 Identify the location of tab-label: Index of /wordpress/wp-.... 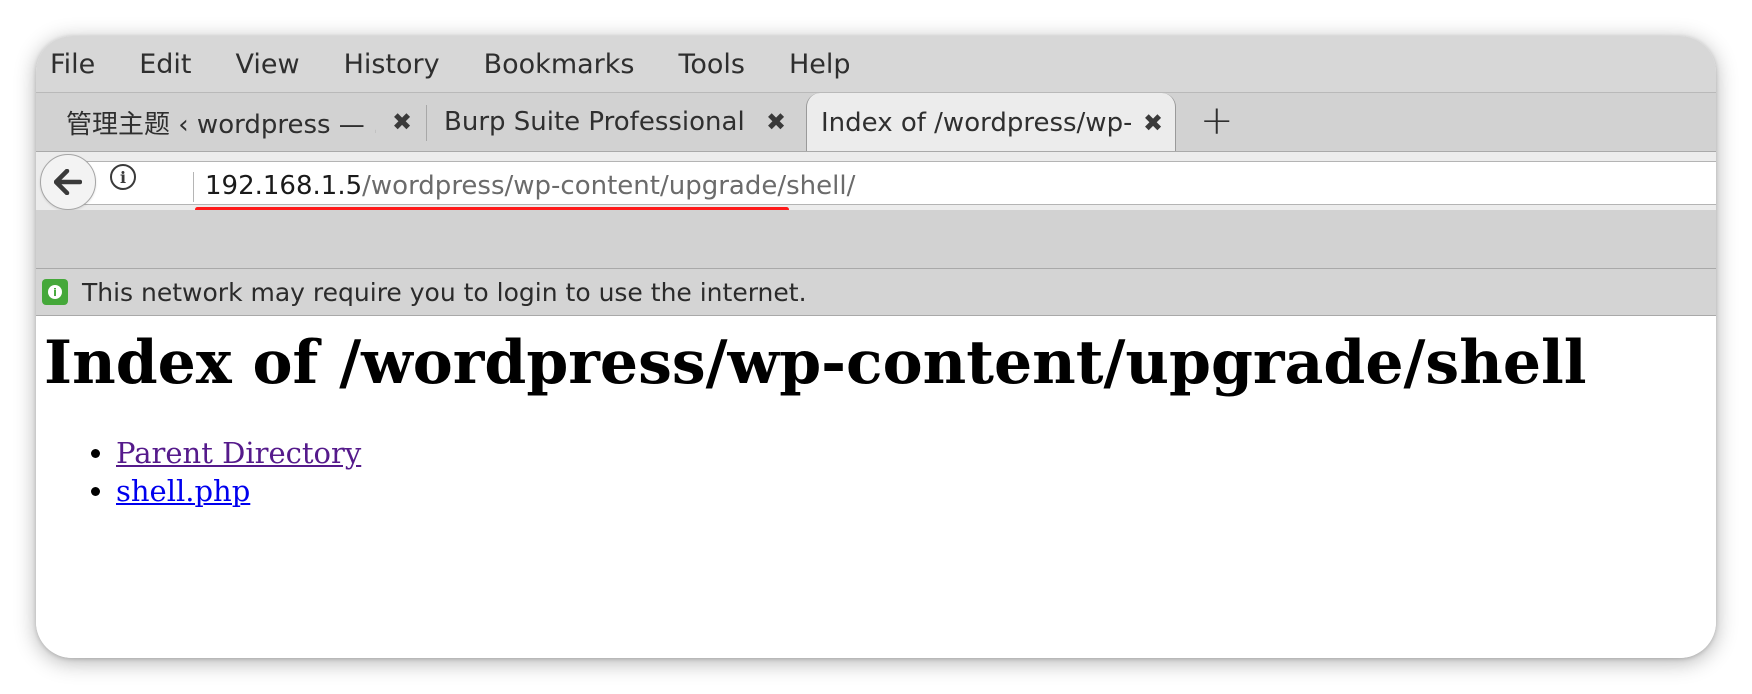
(976, 123).